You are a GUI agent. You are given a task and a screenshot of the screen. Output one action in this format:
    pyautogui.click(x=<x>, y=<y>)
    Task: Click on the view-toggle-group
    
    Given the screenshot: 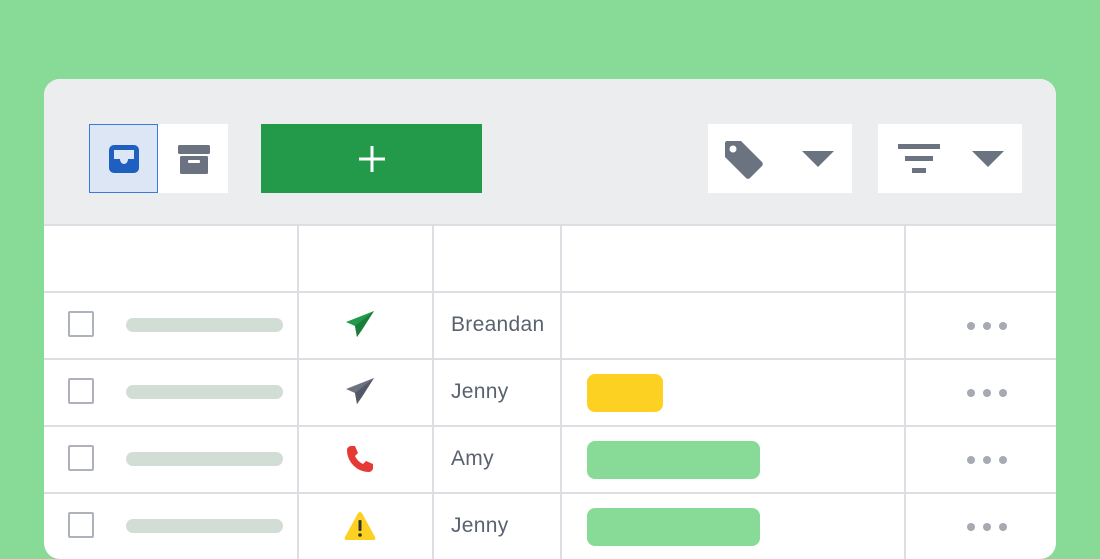 What is the action you would take?
    pyautogui.click(x=158, y=158)
    